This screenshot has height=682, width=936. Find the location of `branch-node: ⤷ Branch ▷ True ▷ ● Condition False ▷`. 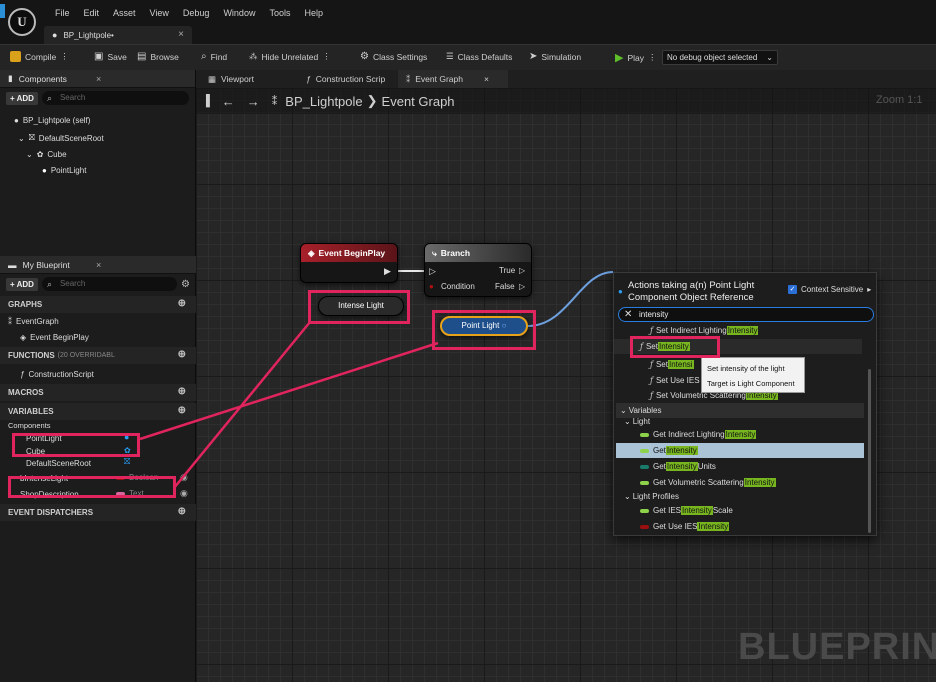

branch-node: ⤷ Branch ▷ True ▷ ● Condition False ▷ is located at coordinates (478, 270).